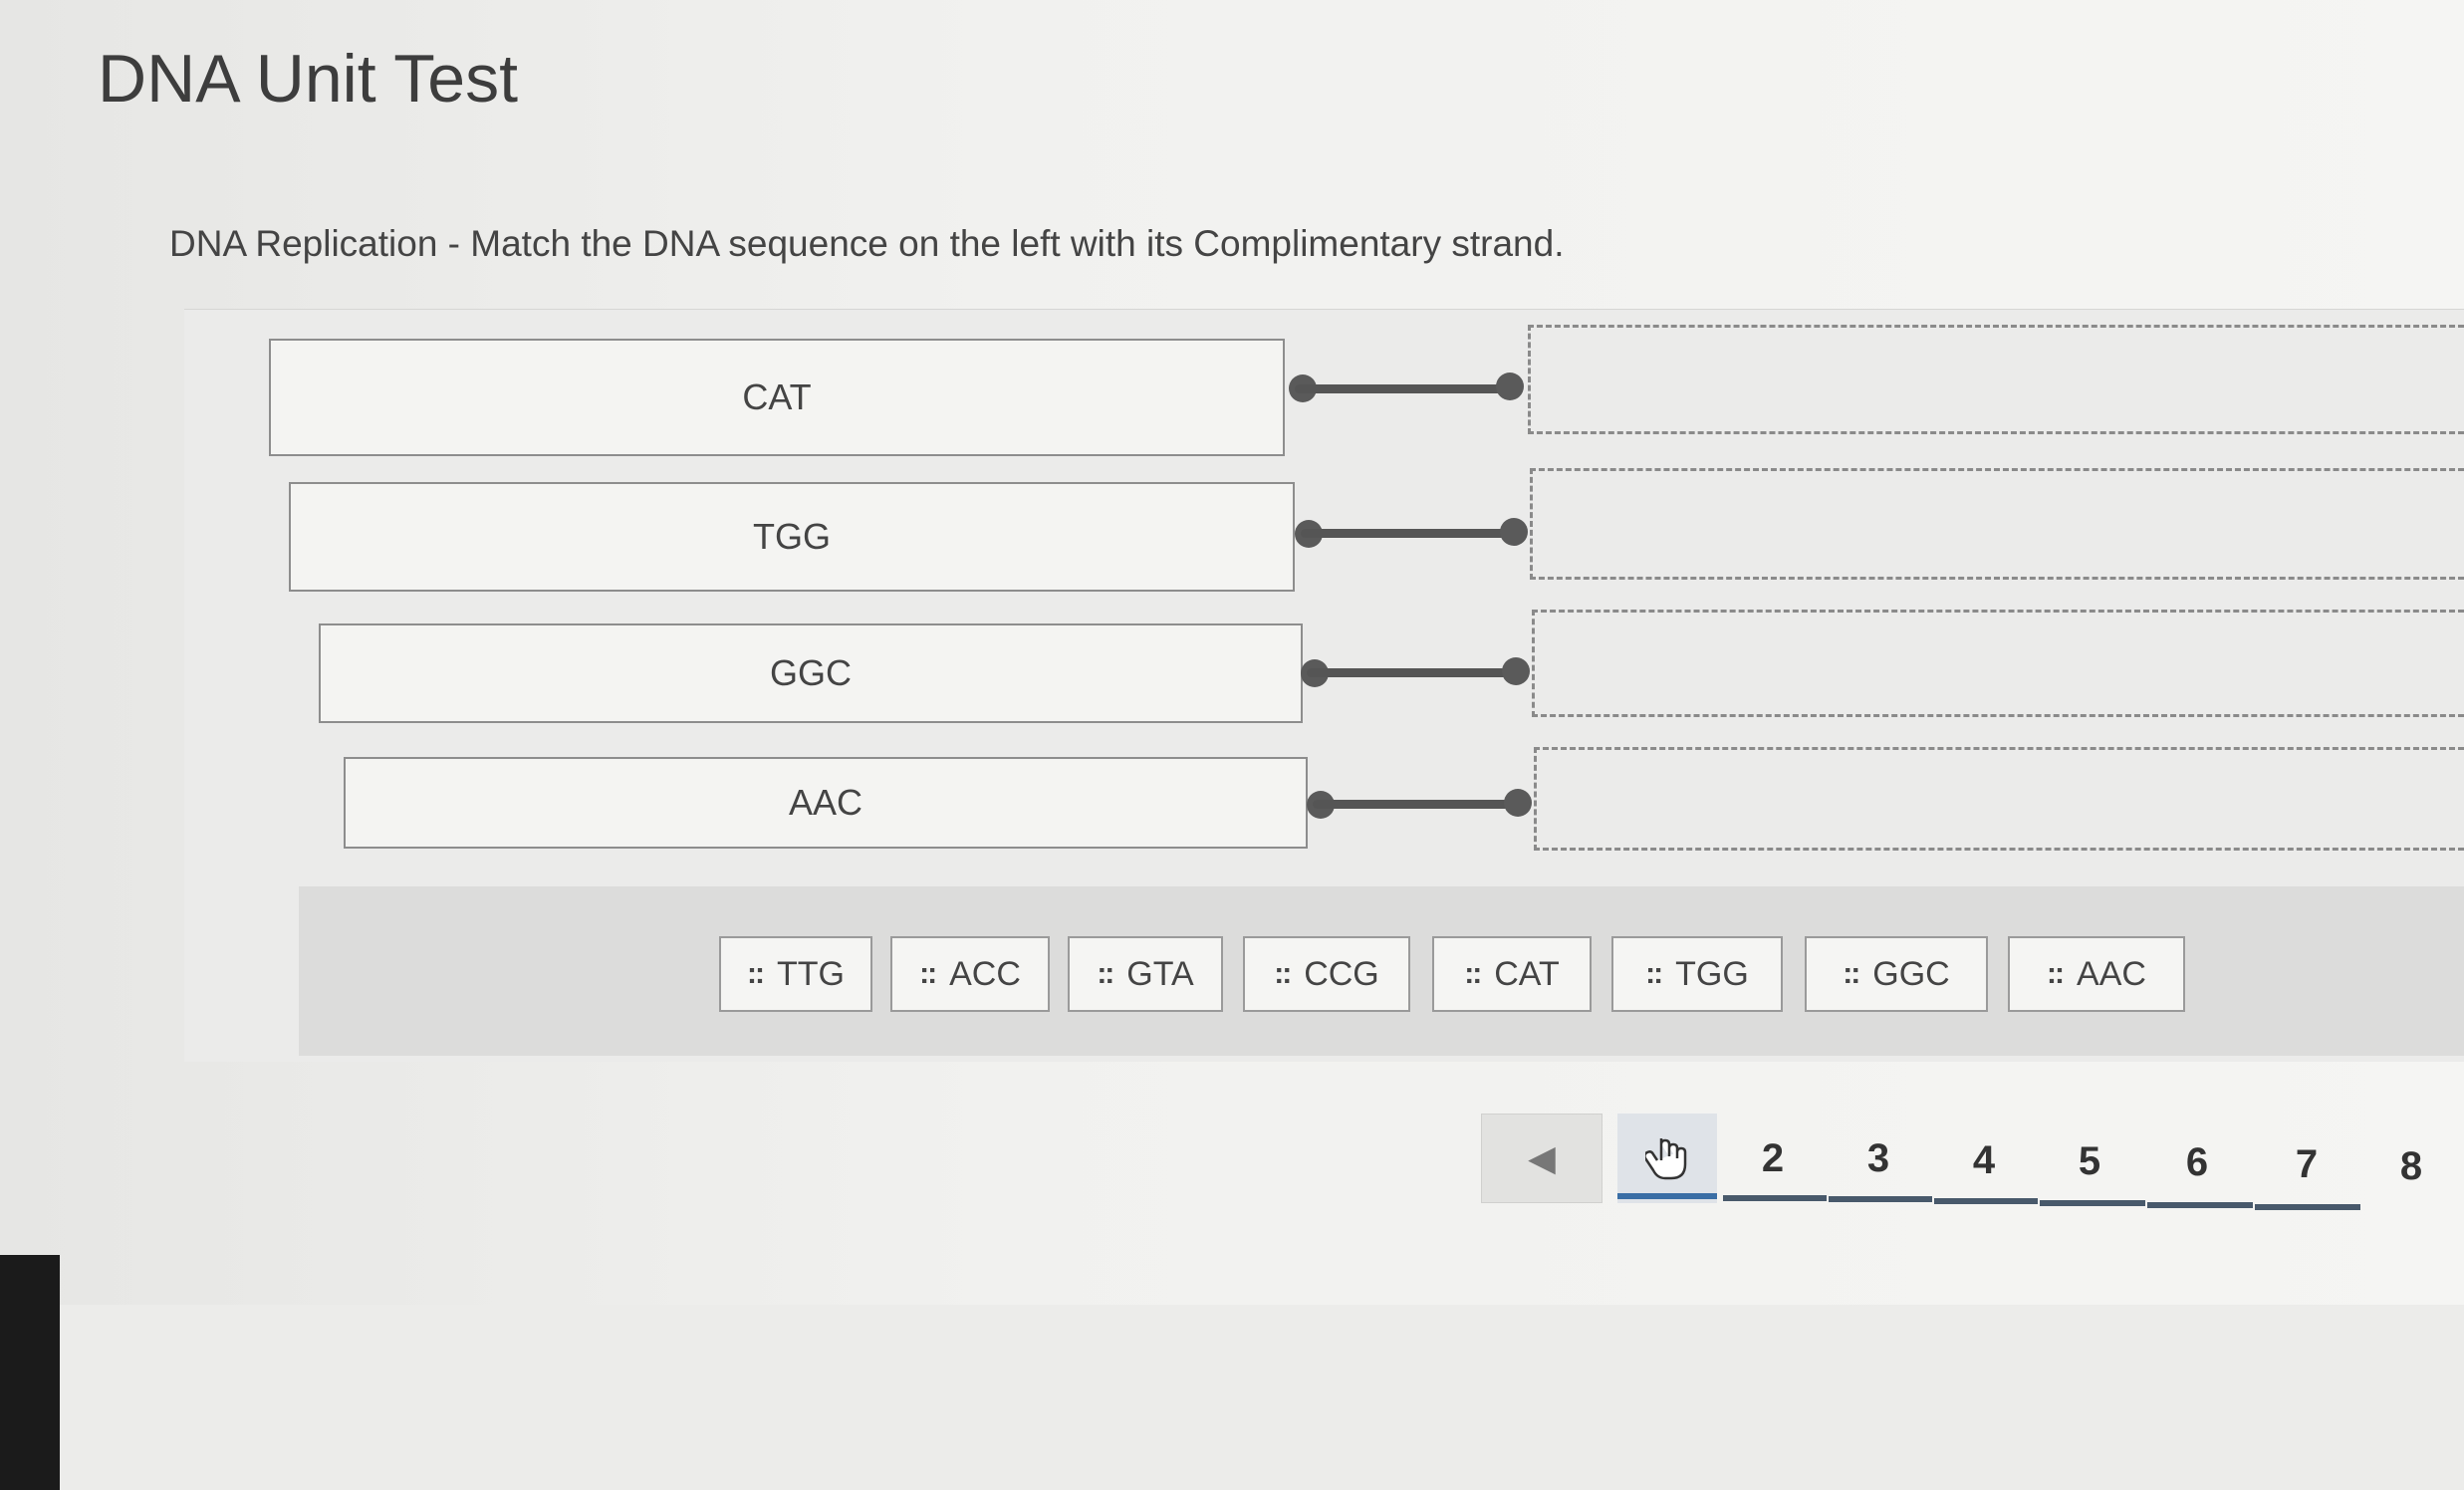 The height and width of the screenshot is (1490, 2464). What do you see at coordinates (2111, 973) in the screenshot?
I see `choice-label: AAC` at bounding box center [2111, 973].